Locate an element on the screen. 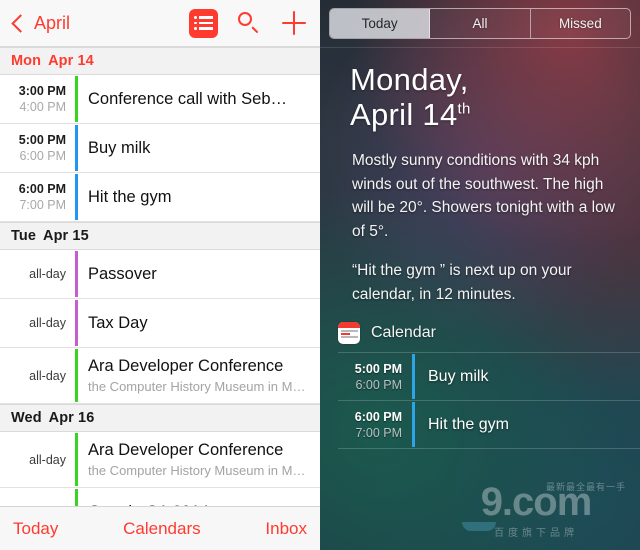 Image resolution: width=640 pixels, height=550 pixels. event-title: Passover is located at coordinates (122, 273).